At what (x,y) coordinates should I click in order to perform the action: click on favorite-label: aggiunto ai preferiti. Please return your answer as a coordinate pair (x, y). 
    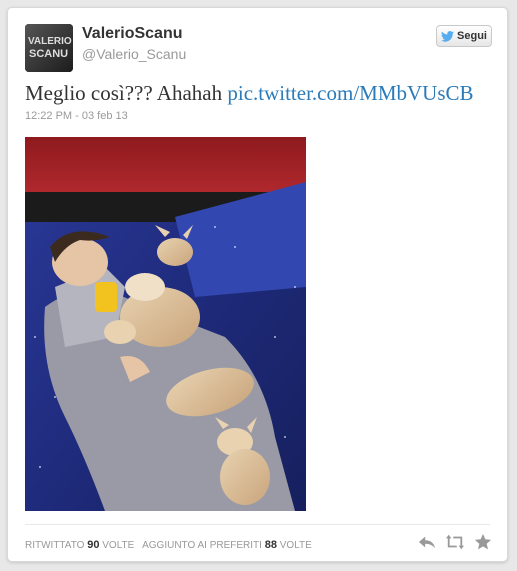
    Looking at the image, I should click on (202, 545).